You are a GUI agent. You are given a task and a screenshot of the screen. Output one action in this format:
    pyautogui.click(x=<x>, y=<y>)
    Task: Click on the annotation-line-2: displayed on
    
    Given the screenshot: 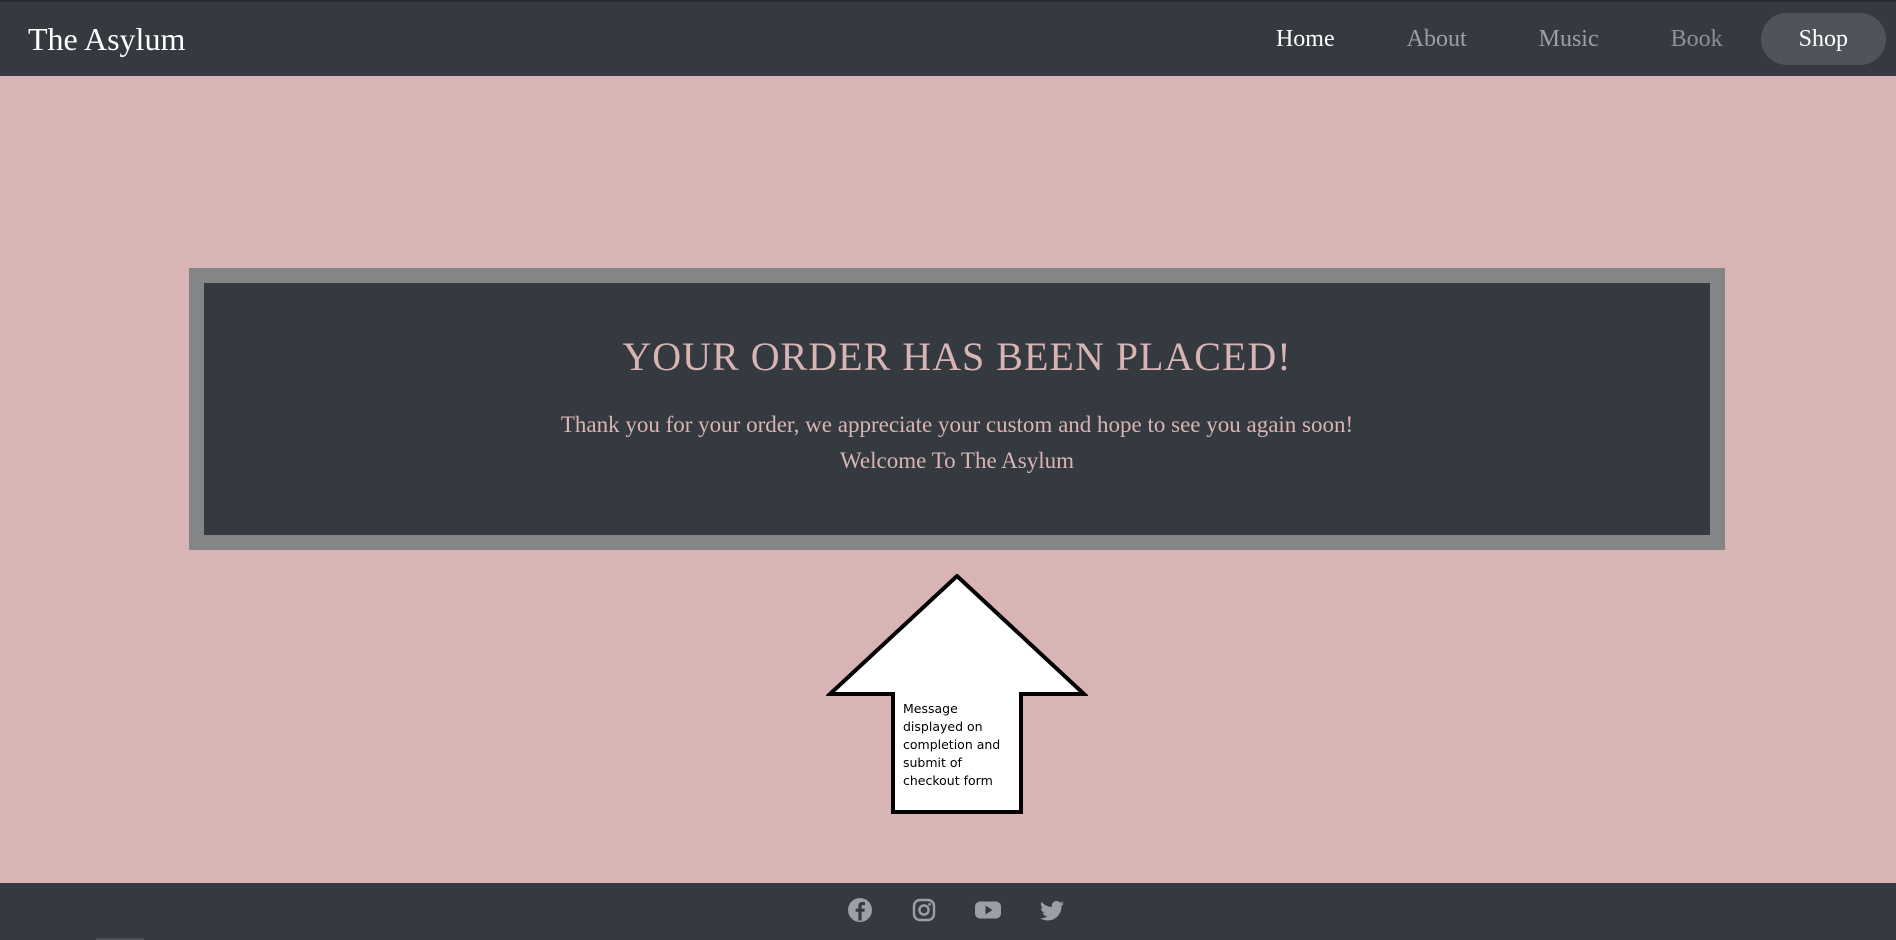 What is the action you would take?
    pyautogui.click(x=943, y=726)
    